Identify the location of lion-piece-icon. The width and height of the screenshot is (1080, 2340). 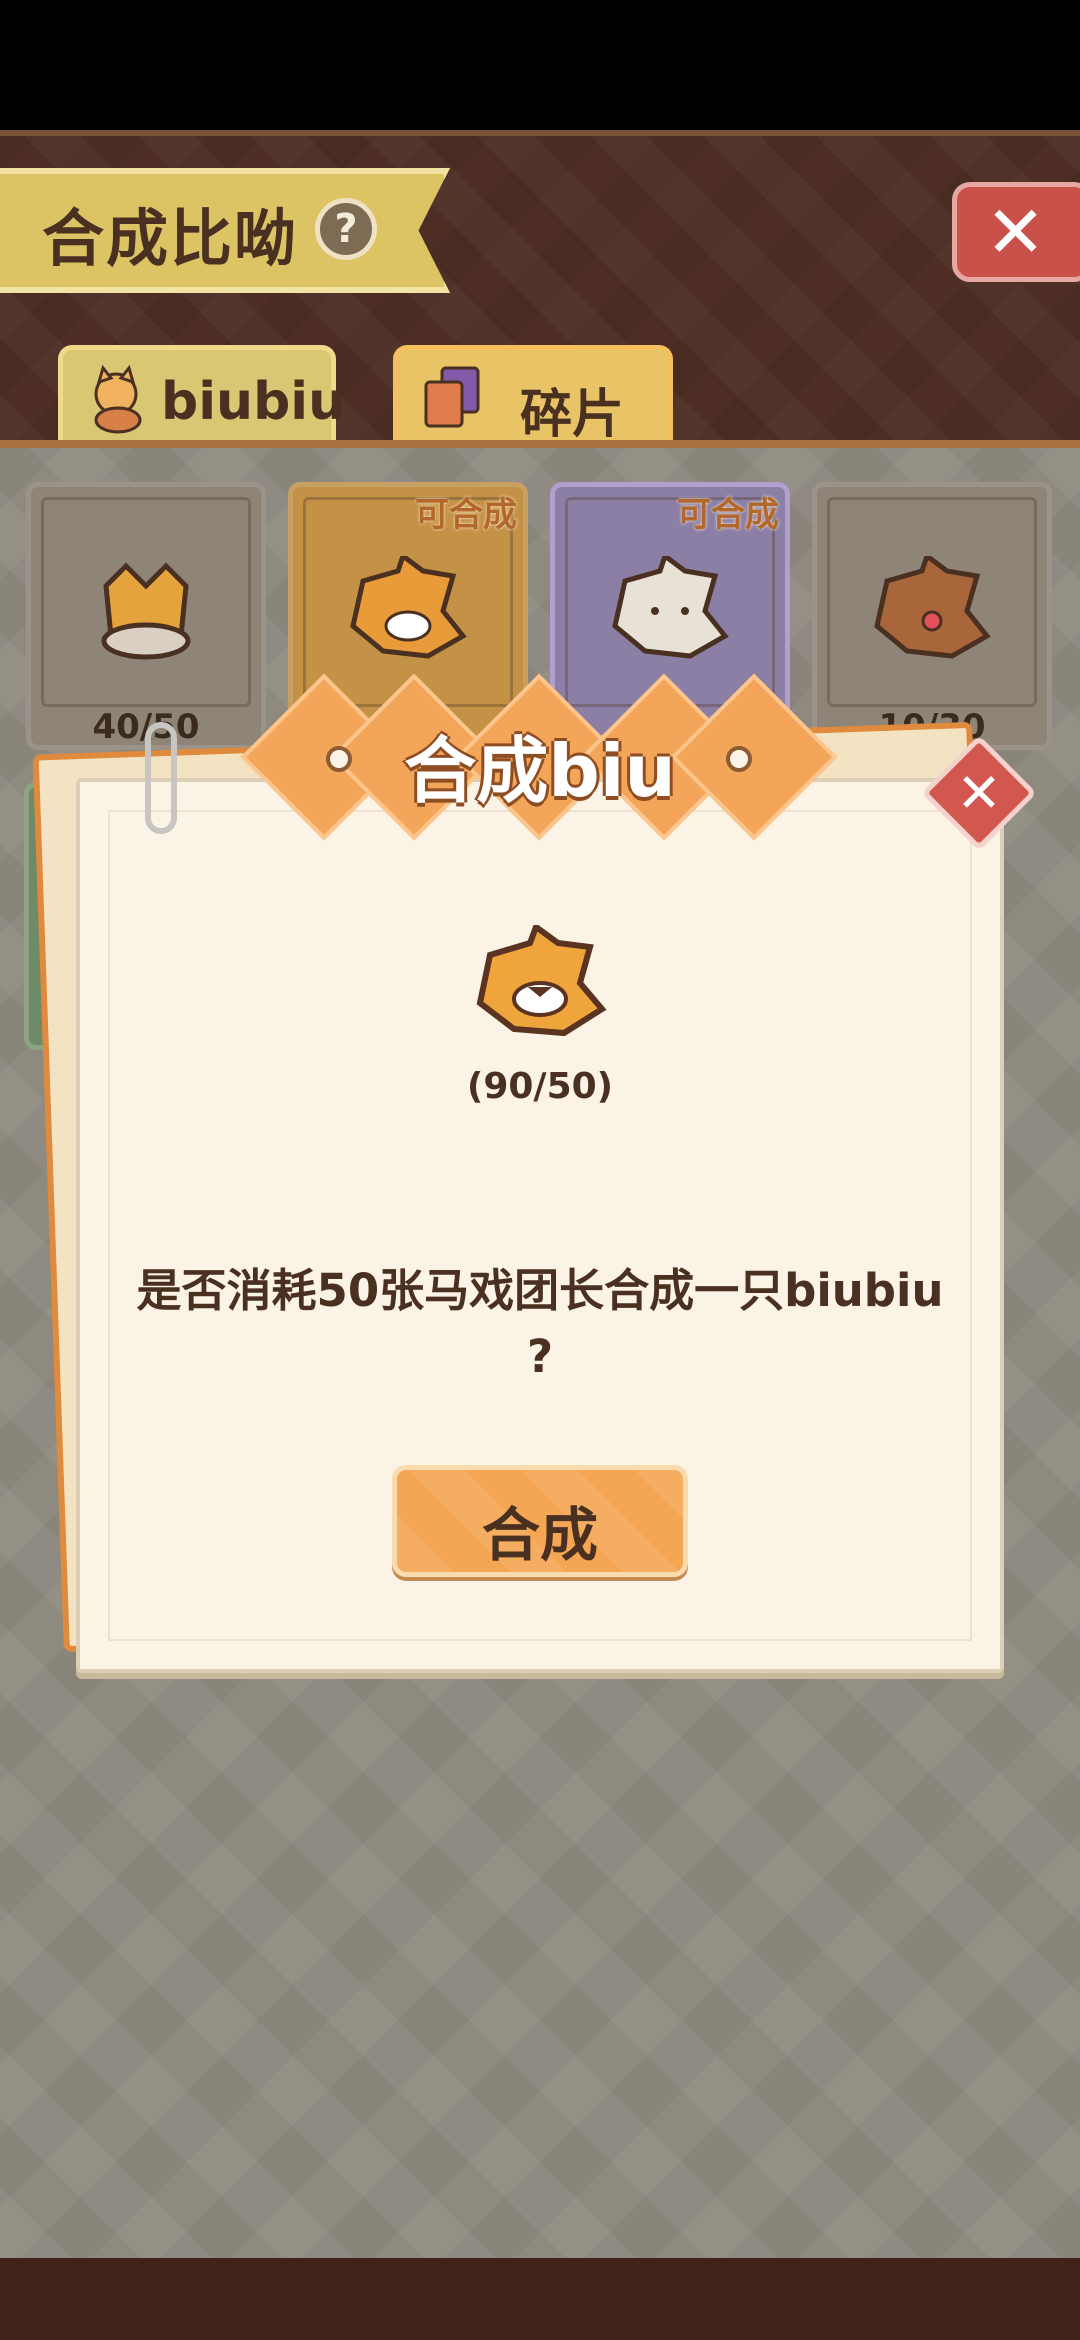
(541, 981).